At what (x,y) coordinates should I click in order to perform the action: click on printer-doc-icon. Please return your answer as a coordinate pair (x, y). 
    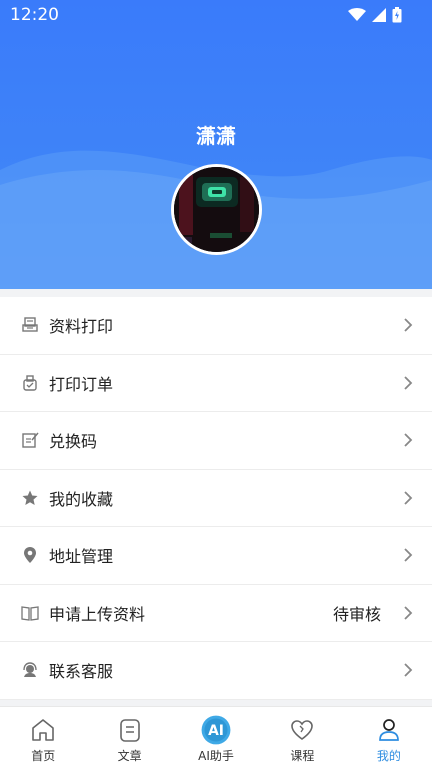
    Looking at the image, I should click on (30, 324).